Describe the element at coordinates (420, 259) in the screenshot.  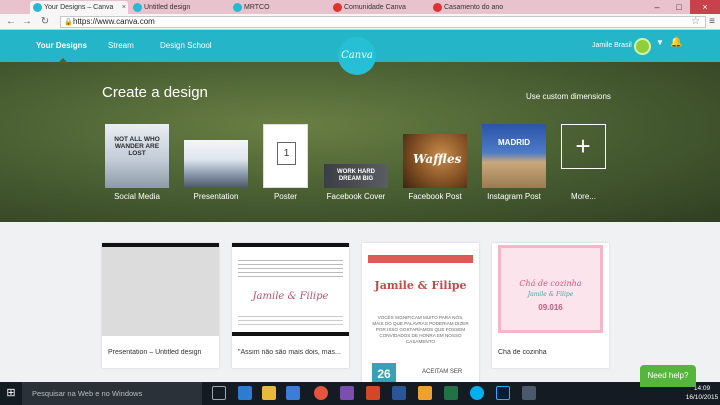
I see `ribbon-banner` at that location.